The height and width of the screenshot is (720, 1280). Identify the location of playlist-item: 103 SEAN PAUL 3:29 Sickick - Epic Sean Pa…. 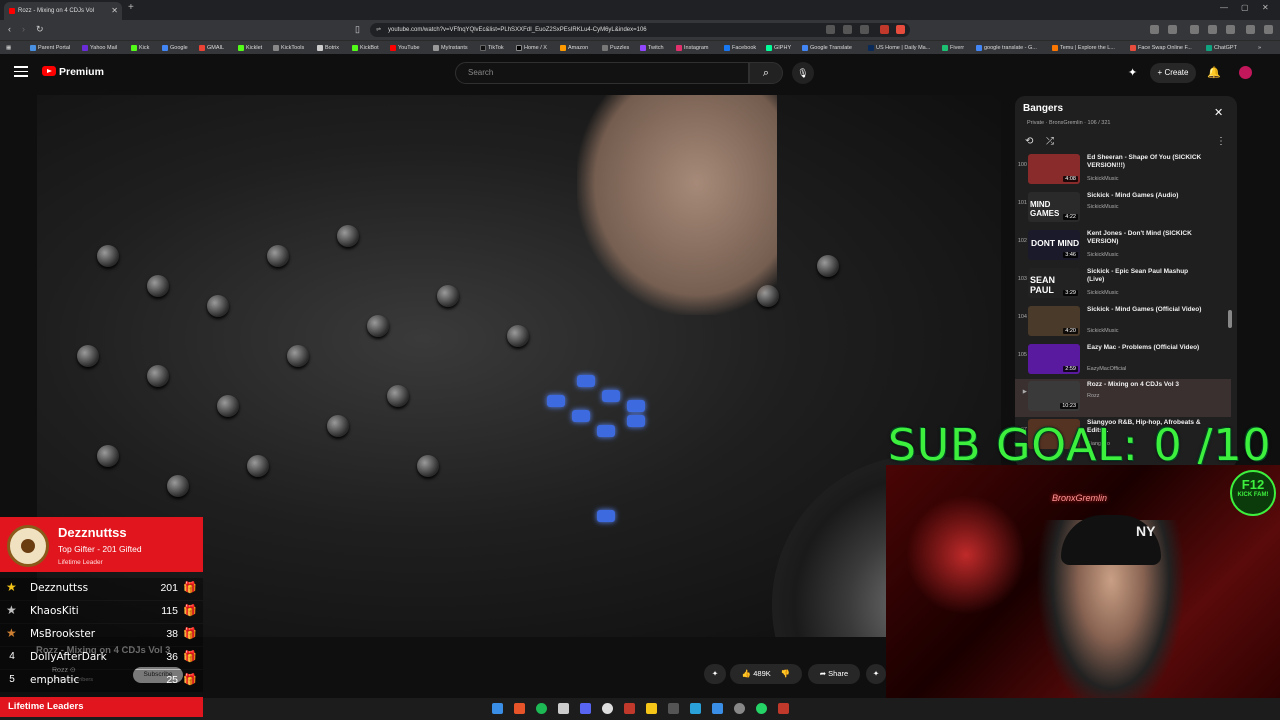
(1123, 285).